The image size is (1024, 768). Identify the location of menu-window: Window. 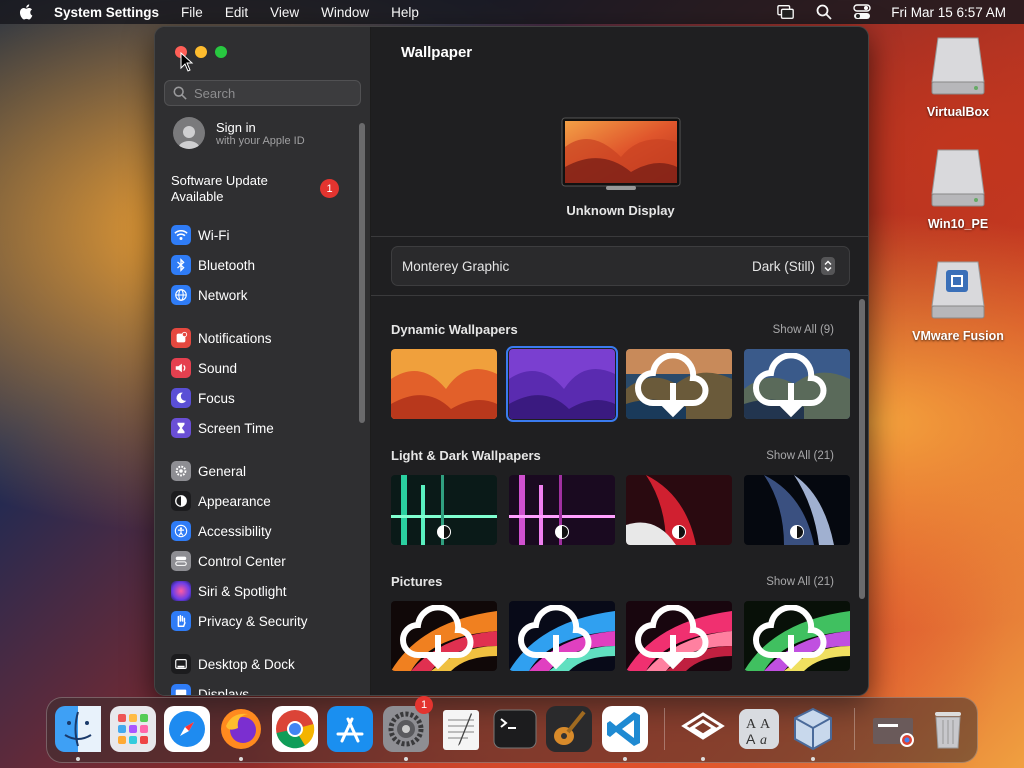
(345, 12).